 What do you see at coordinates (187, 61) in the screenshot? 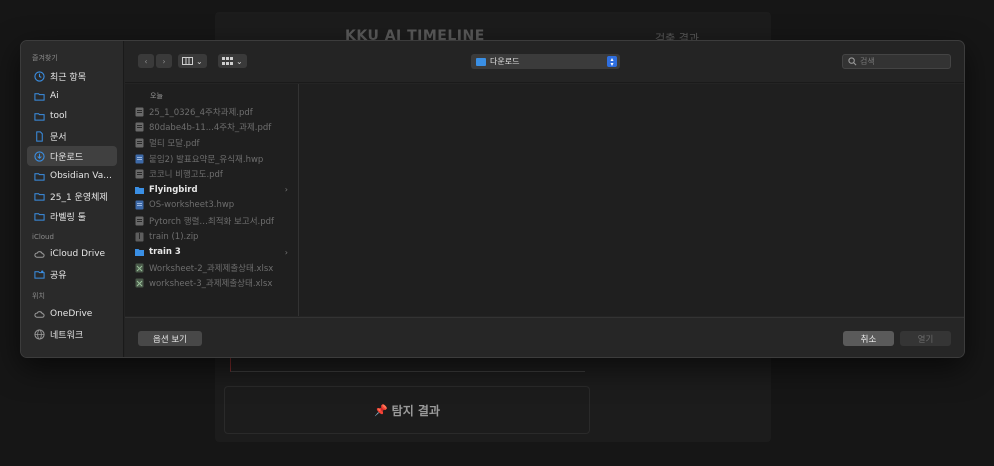
I see `columns-icon` at bounding box center [187, 61].